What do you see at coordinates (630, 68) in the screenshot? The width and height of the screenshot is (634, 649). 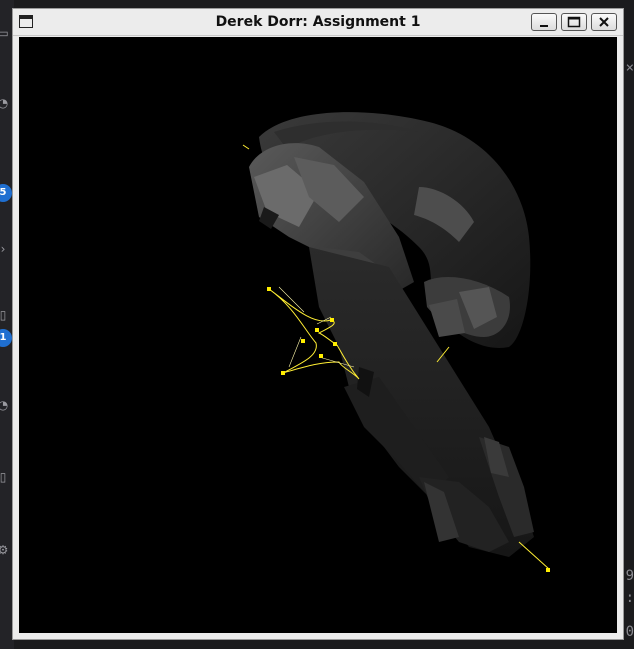 I see `close-icon: ×` at bounding box center [630, 68].